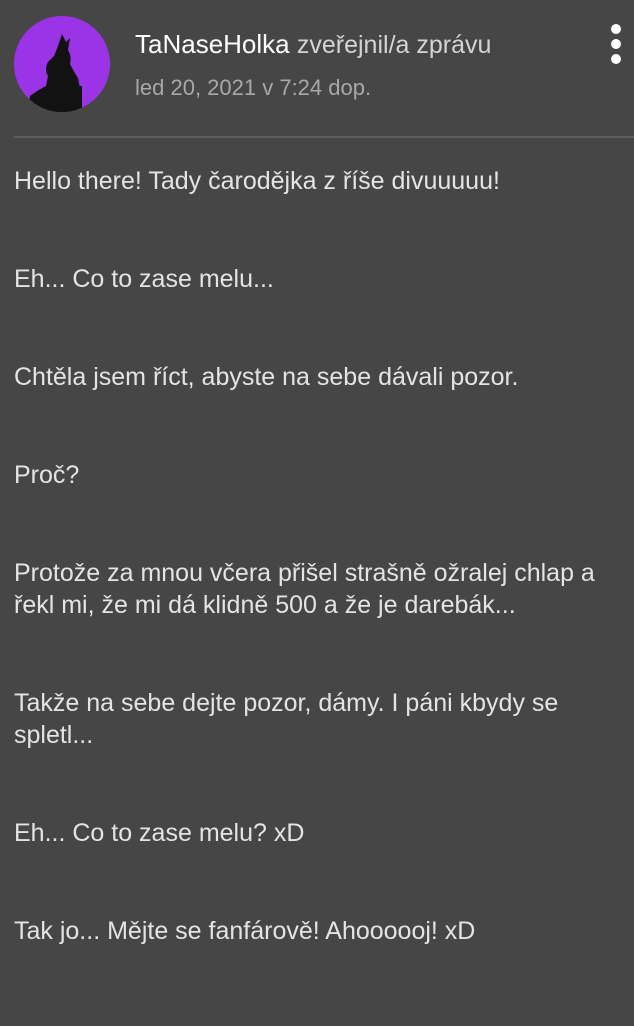  I want to click on author-name: TaNaseHolka, so click(212, 44).